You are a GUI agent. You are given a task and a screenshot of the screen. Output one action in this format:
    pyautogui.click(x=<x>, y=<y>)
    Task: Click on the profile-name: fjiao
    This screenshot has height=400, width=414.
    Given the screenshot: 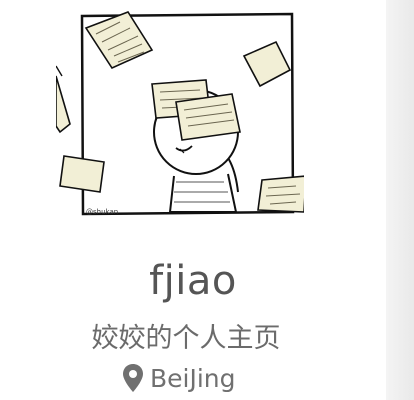 What is the action you would take?
    pyautogui.click(x=193, y=281)
    